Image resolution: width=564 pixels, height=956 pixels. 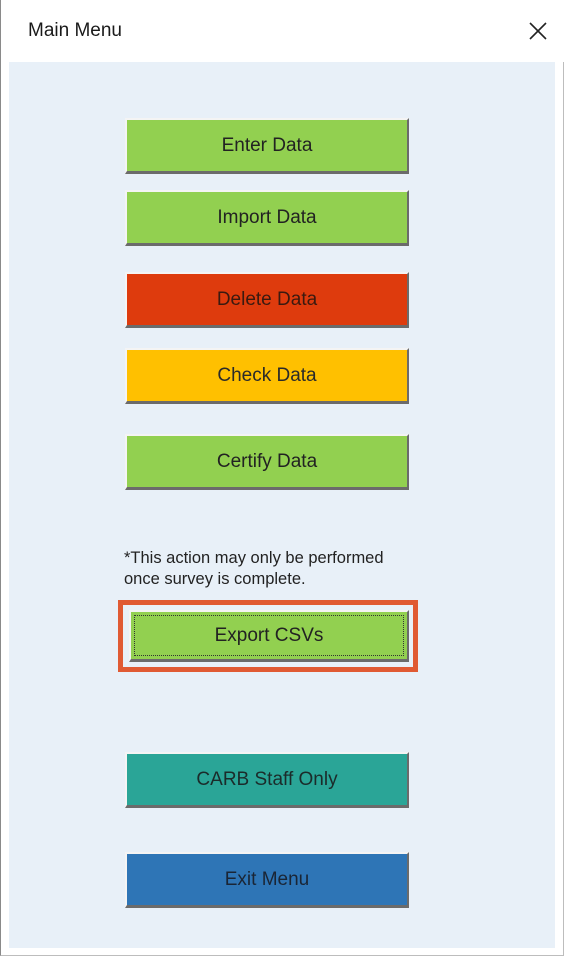 What do you see at coordinates (267, 218) in the screenshot?
I see `import-data-button: Import Data` at bounding box center [267, 218].